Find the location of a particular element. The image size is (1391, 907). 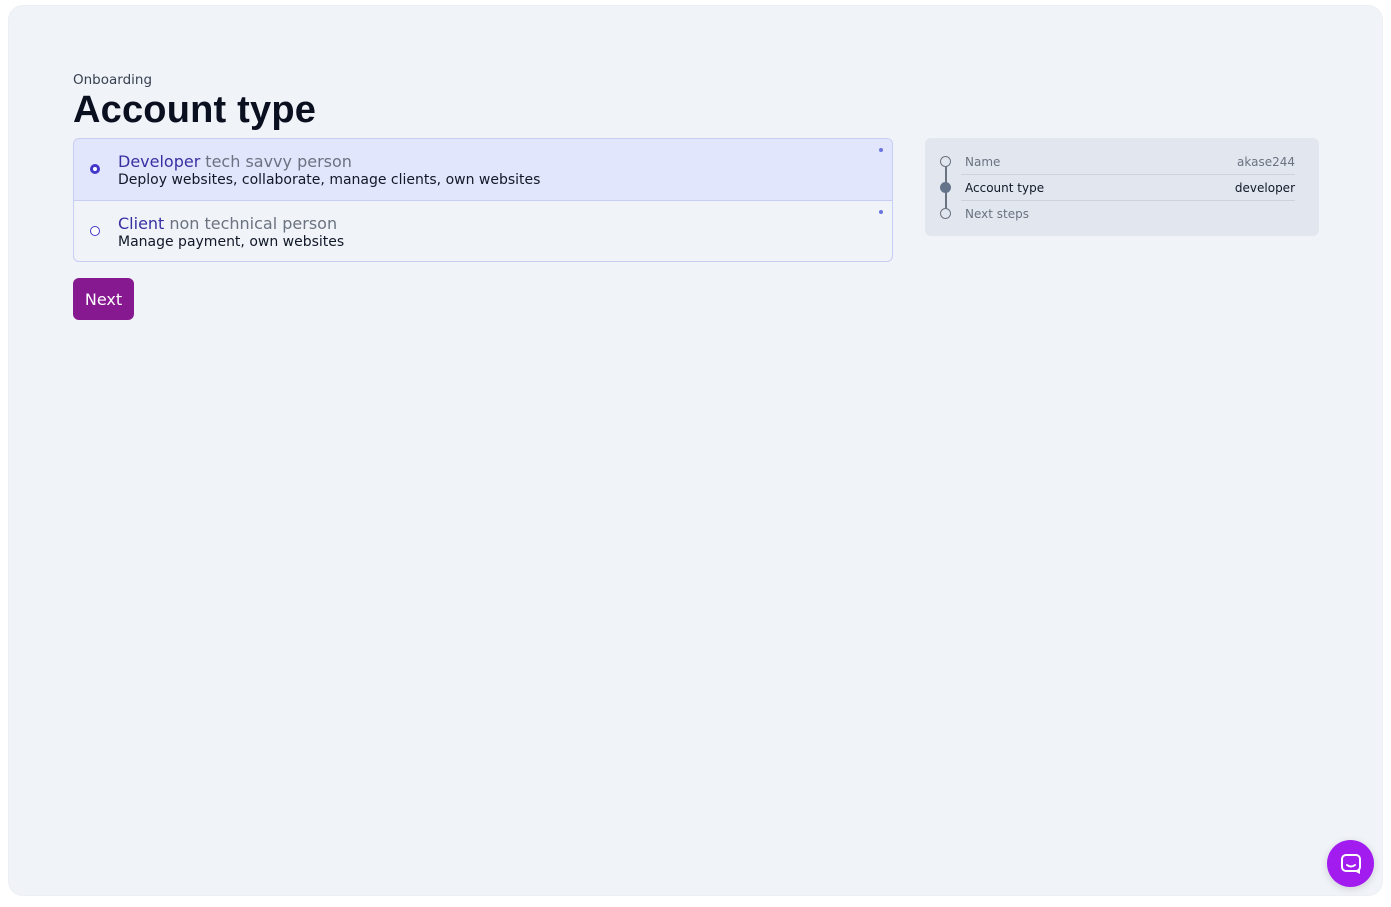

option-title: Client is located at coordinates (141, 223).